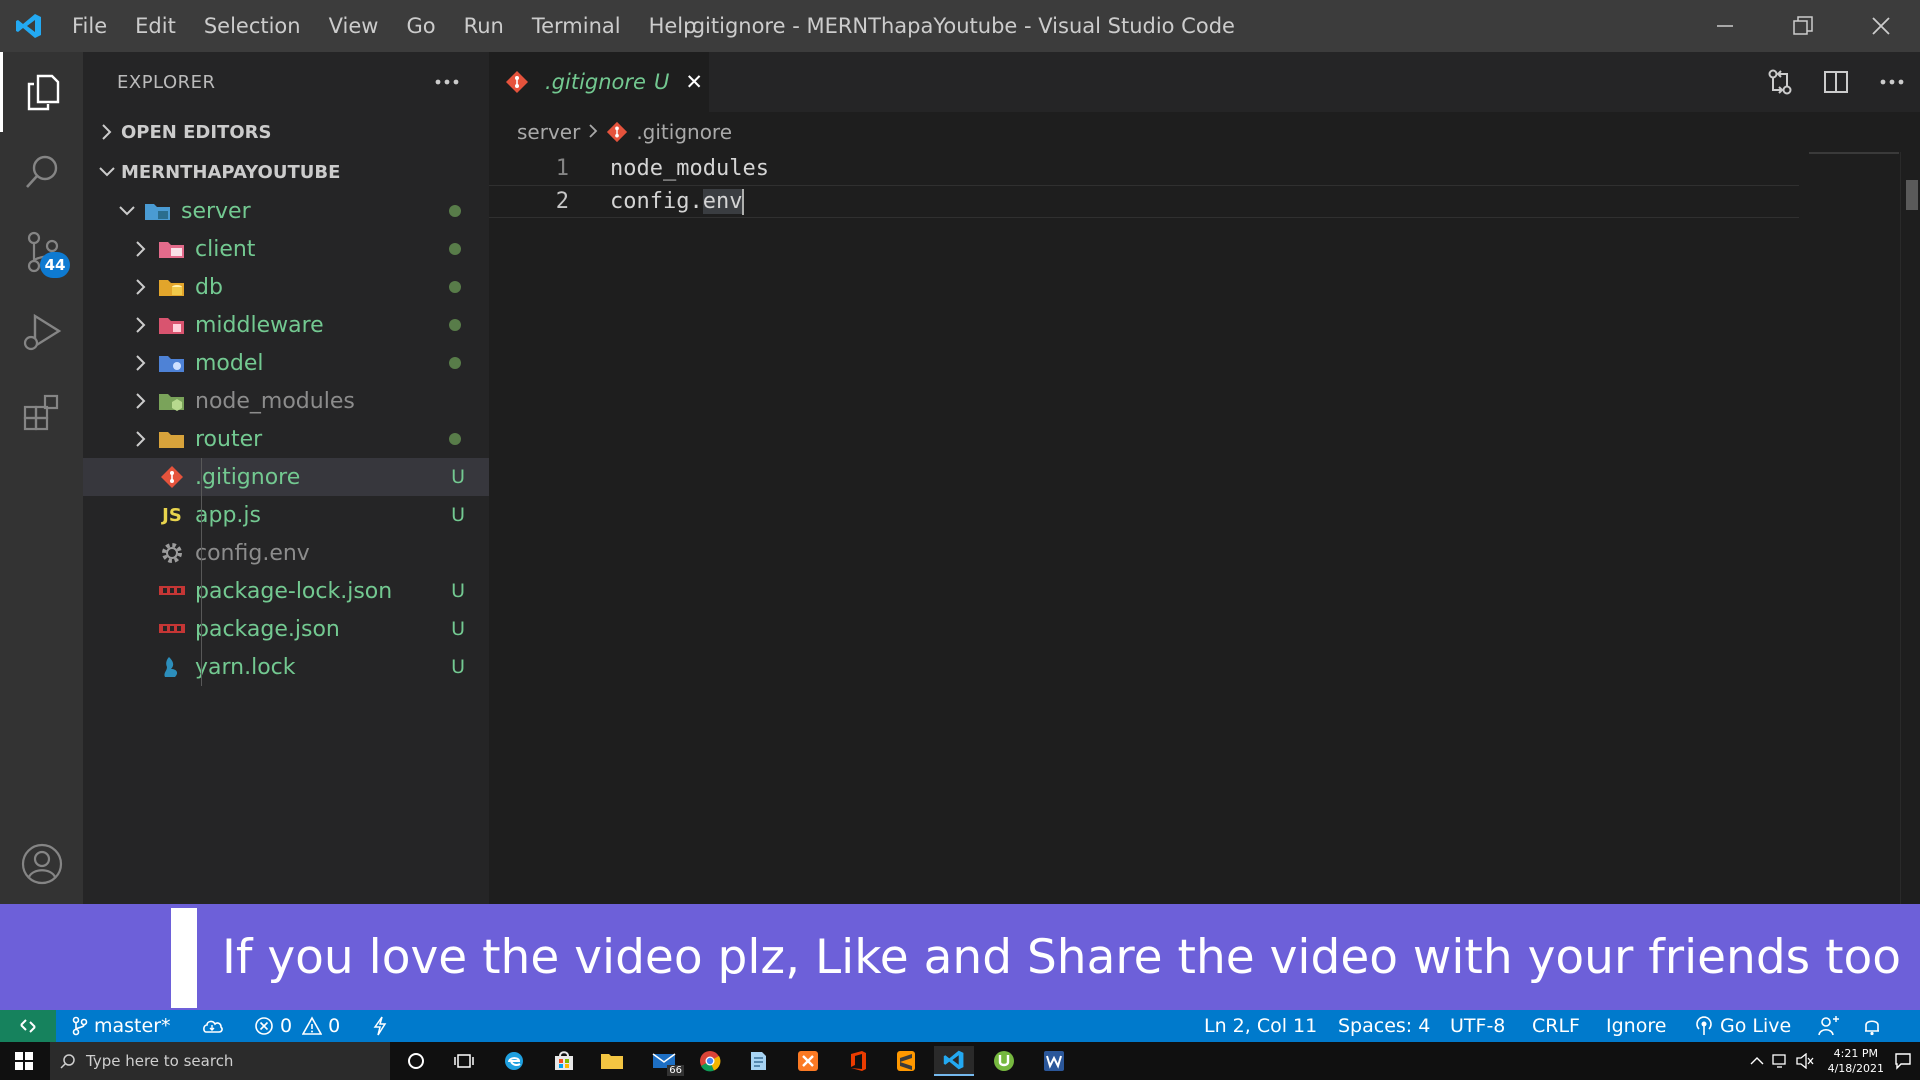 This screenshot has width=1920, height=1080. What do you see at coordinates (1742, 1026) in the screenshot?
I see `go-live-button: Go Live` at bounding box center [1742, 1026].